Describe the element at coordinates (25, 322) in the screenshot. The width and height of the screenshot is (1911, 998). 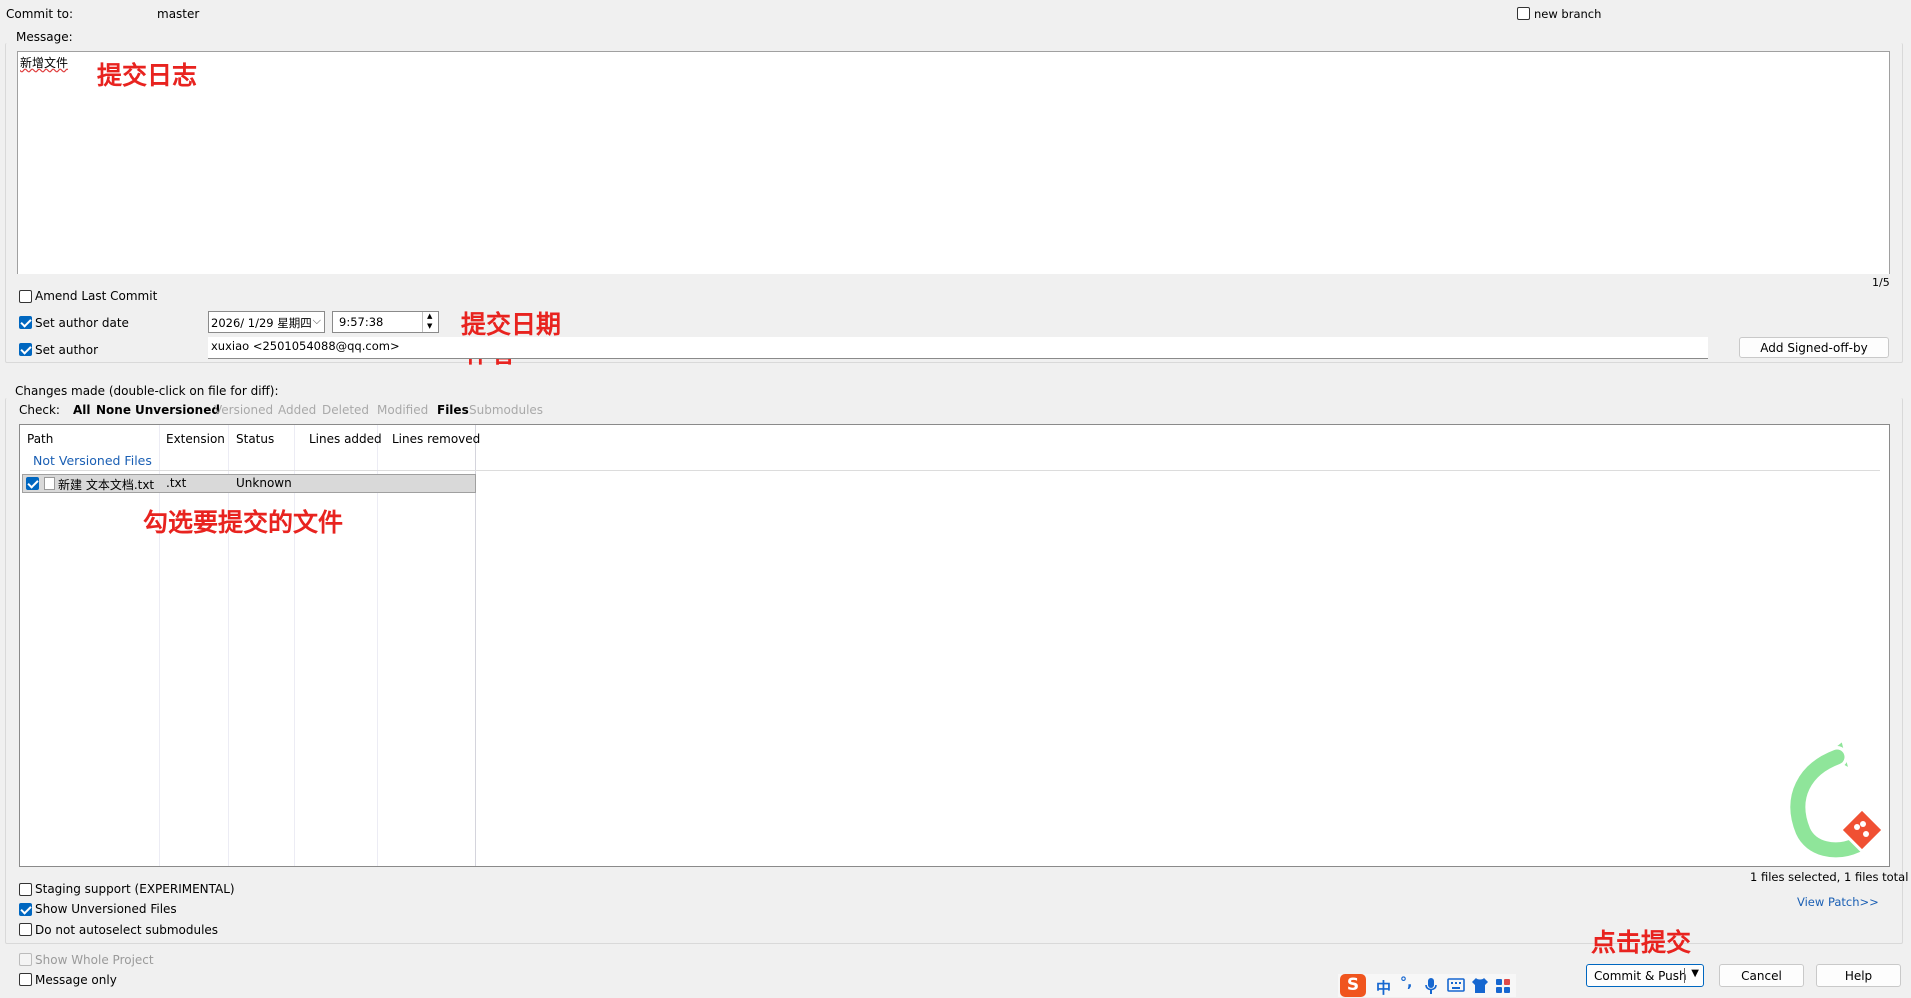
I see `set-author-date-checkbox` at that location.